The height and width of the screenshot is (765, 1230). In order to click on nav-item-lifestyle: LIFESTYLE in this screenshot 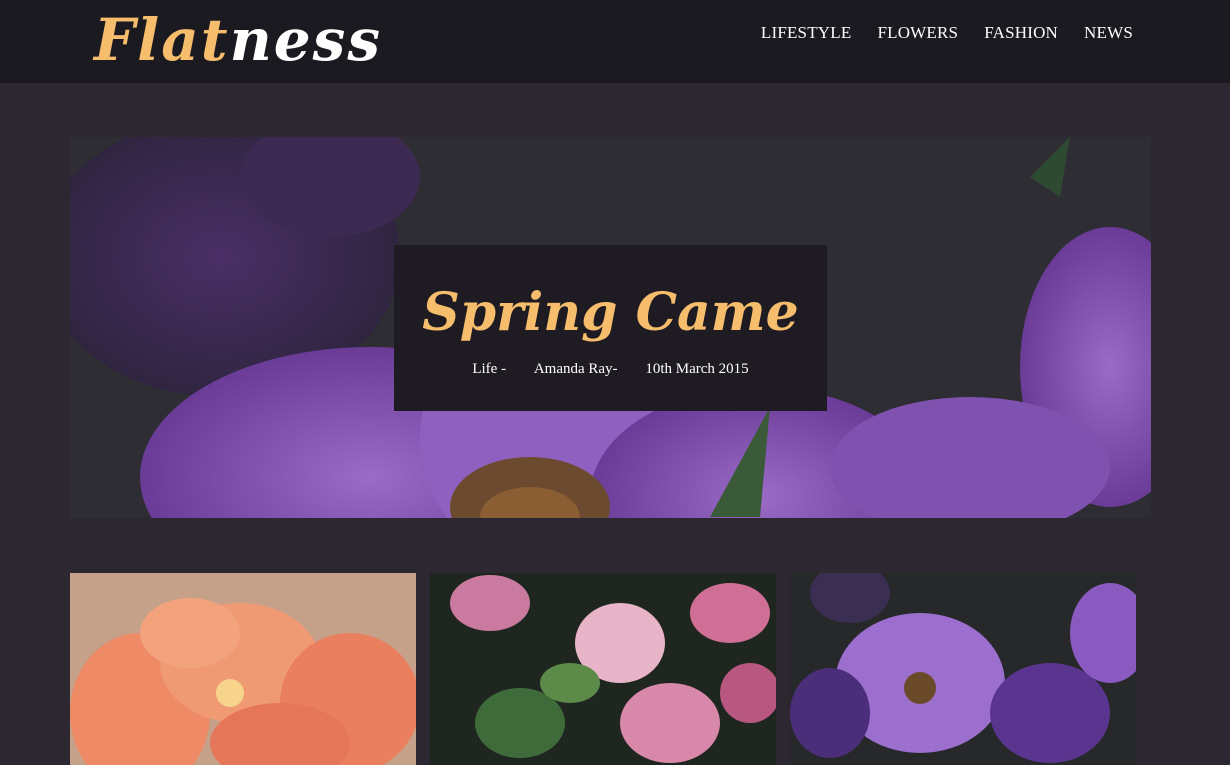, I will do `click(806, 33)`.